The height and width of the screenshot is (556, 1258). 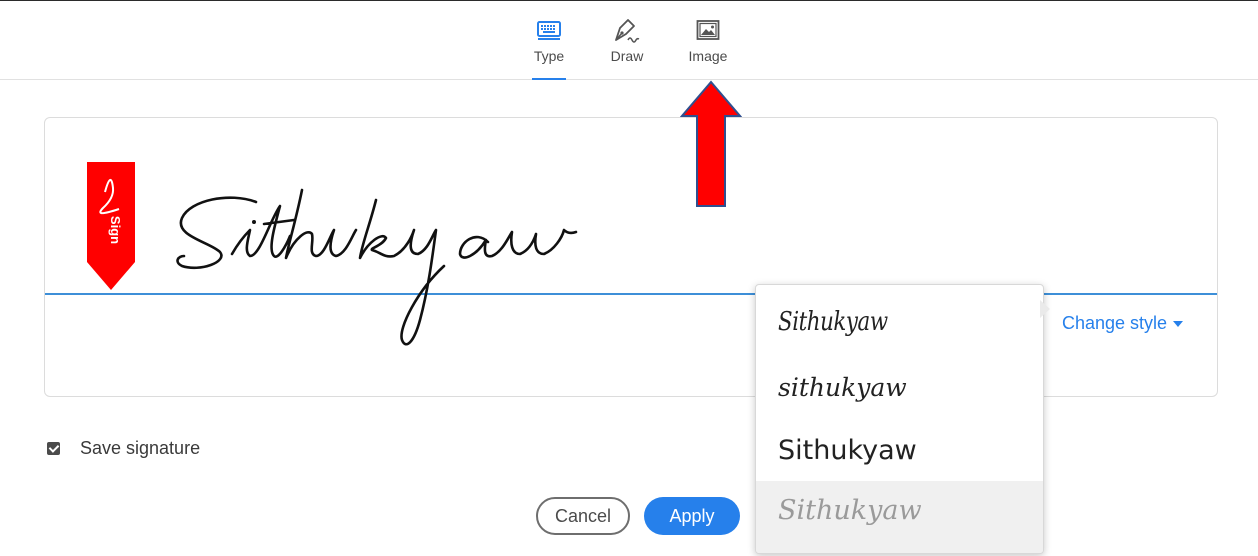 What do you see at coordinates (430, 270) in the screenshot?
I see `typed-signature` at bounding box center [430, 270].